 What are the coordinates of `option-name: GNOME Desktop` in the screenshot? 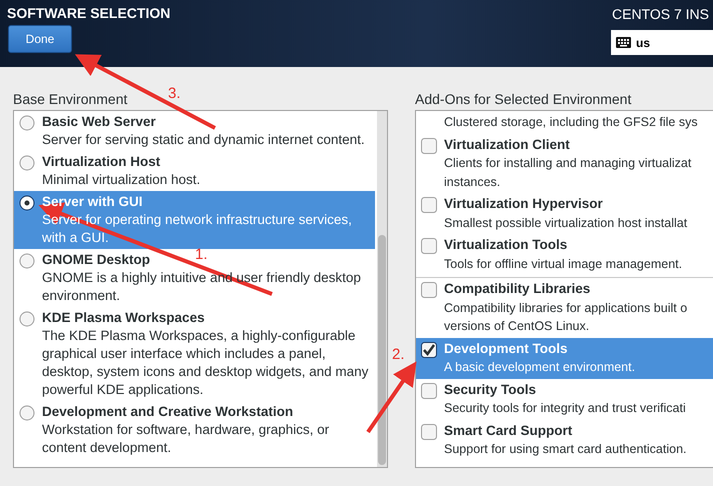 It's located at (96, 260).